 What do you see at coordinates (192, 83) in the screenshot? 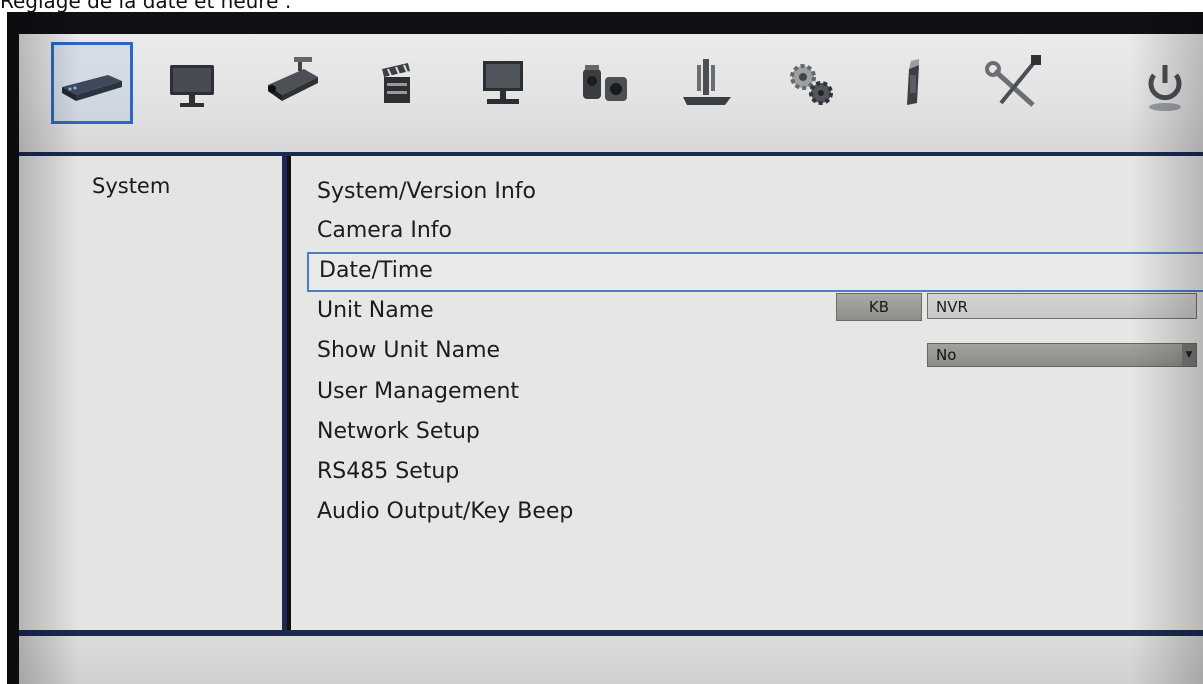
I see `display-monitor-icon` at bounding box center [192, 83].